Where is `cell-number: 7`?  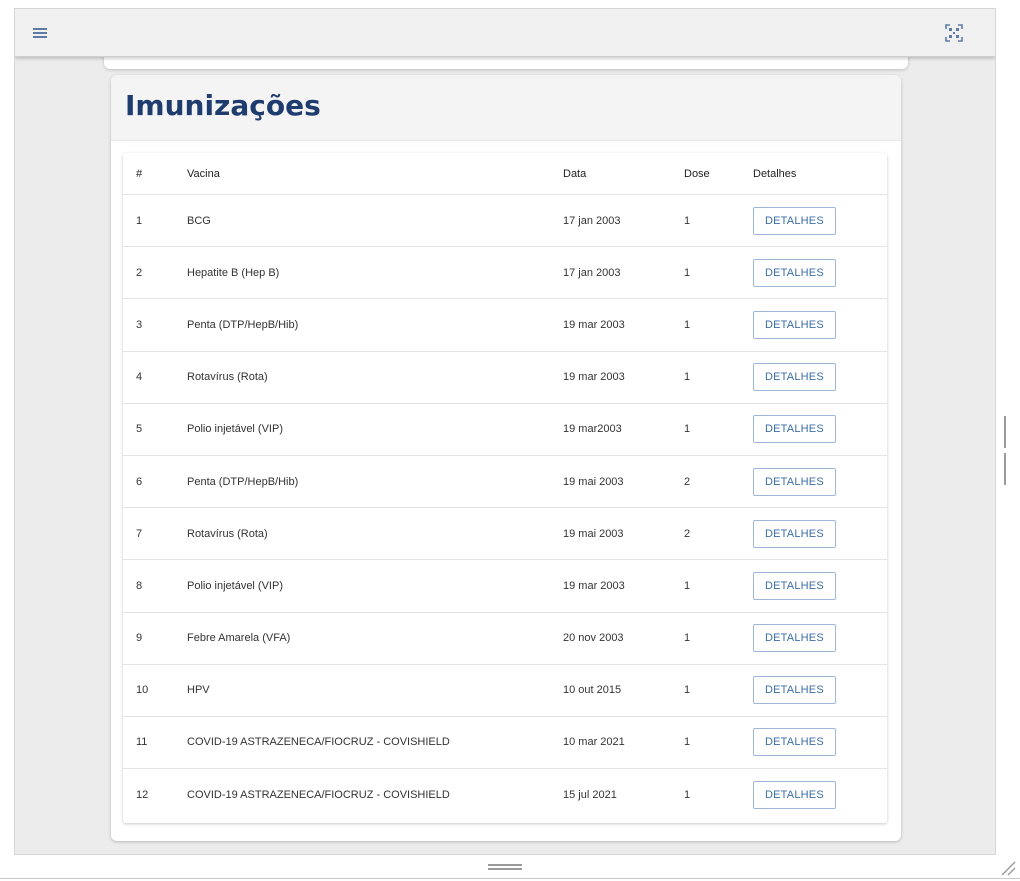
cell-number: 7 is located at coordinates (139, 533).